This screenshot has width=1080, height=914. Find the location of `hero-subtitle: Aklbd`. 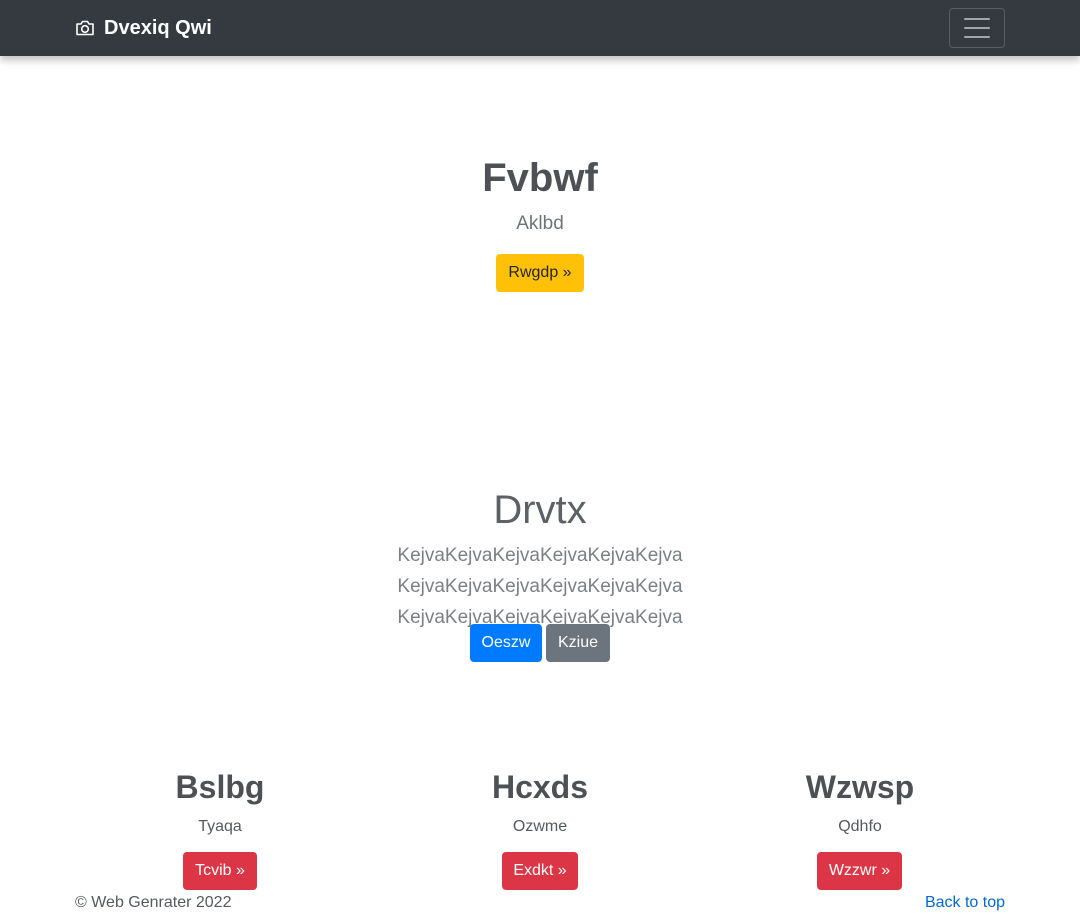

hero-subtitle: Aklbd is located at coordinates (540, 223).